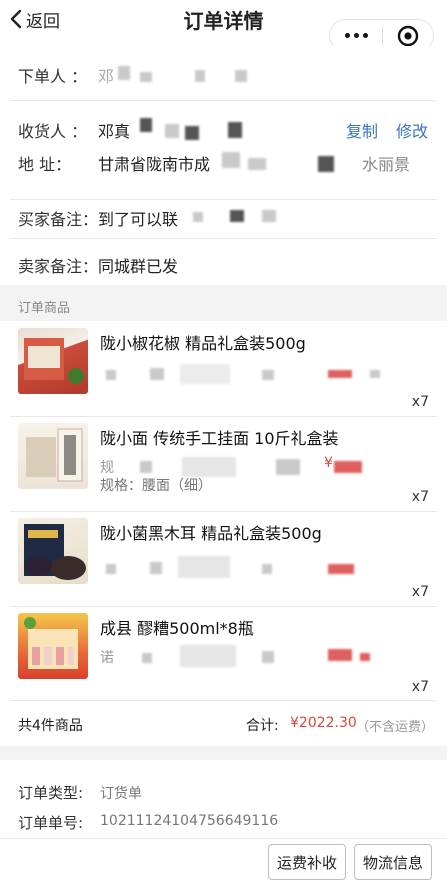 This screenshot has height=886, width=447. What do you see at coordinates (223, 753) in the screenshot?
I see `section-spacer` at bounding box center [223, 753].